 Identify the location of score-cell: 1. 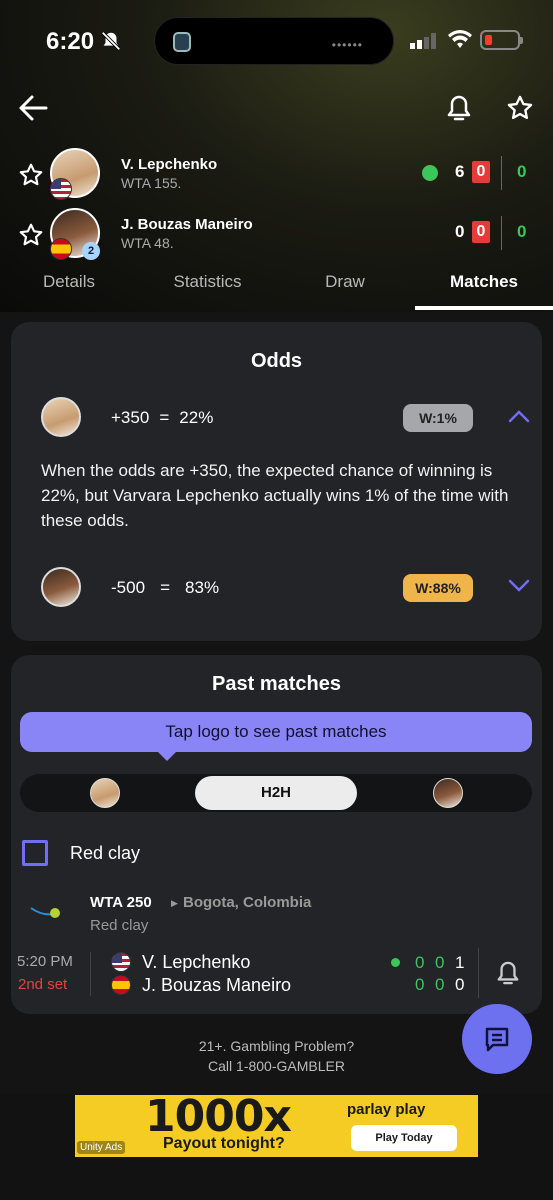
(460, 962).